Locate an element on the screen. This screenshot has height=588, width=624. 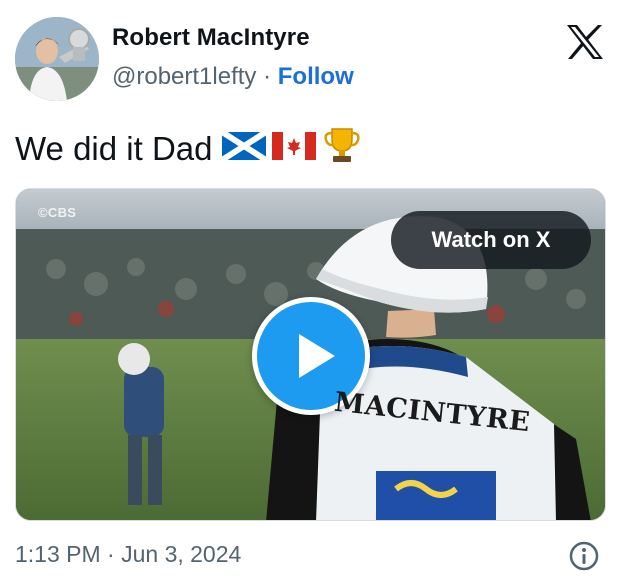
author-handle: @robert1lefty is located at coordinates (184, 76).